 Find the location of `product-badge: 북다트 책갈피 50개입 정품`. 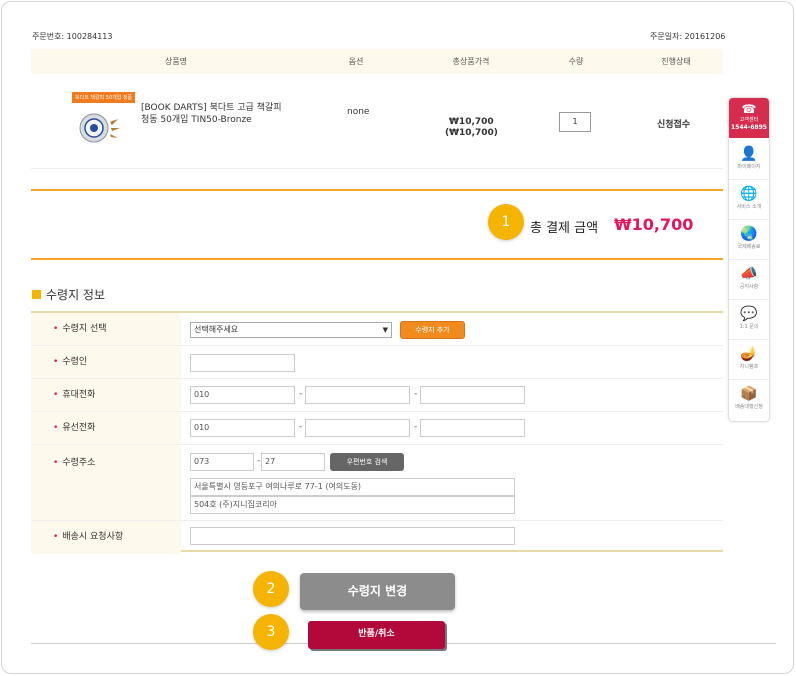

product-badge: 북다트 책갈피 50개입 정품 is located at coordinates (104, 97).